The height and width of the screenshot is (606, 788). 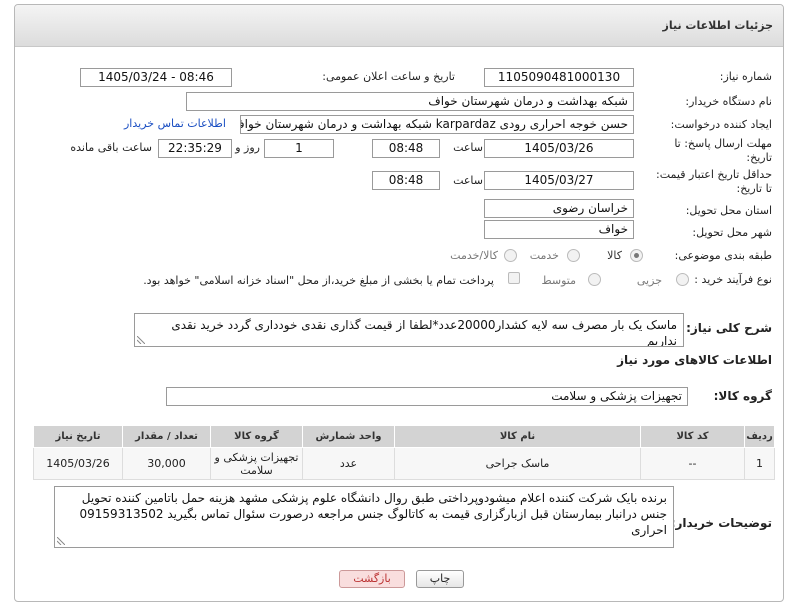 What do you see at coordinates (372, 579) in the screenshot?
I see `back-button: بازگشت` at bounding box center [372, 579].